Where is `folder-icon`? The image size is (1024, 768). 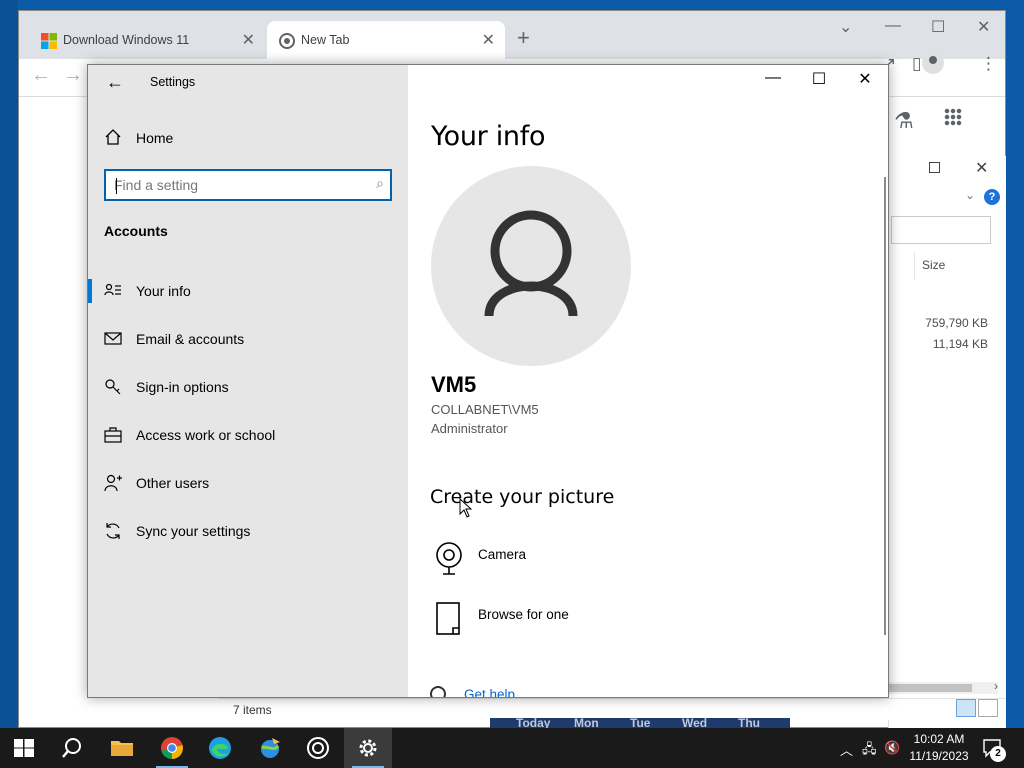
folder-icon is located at coordinates (122, 748).